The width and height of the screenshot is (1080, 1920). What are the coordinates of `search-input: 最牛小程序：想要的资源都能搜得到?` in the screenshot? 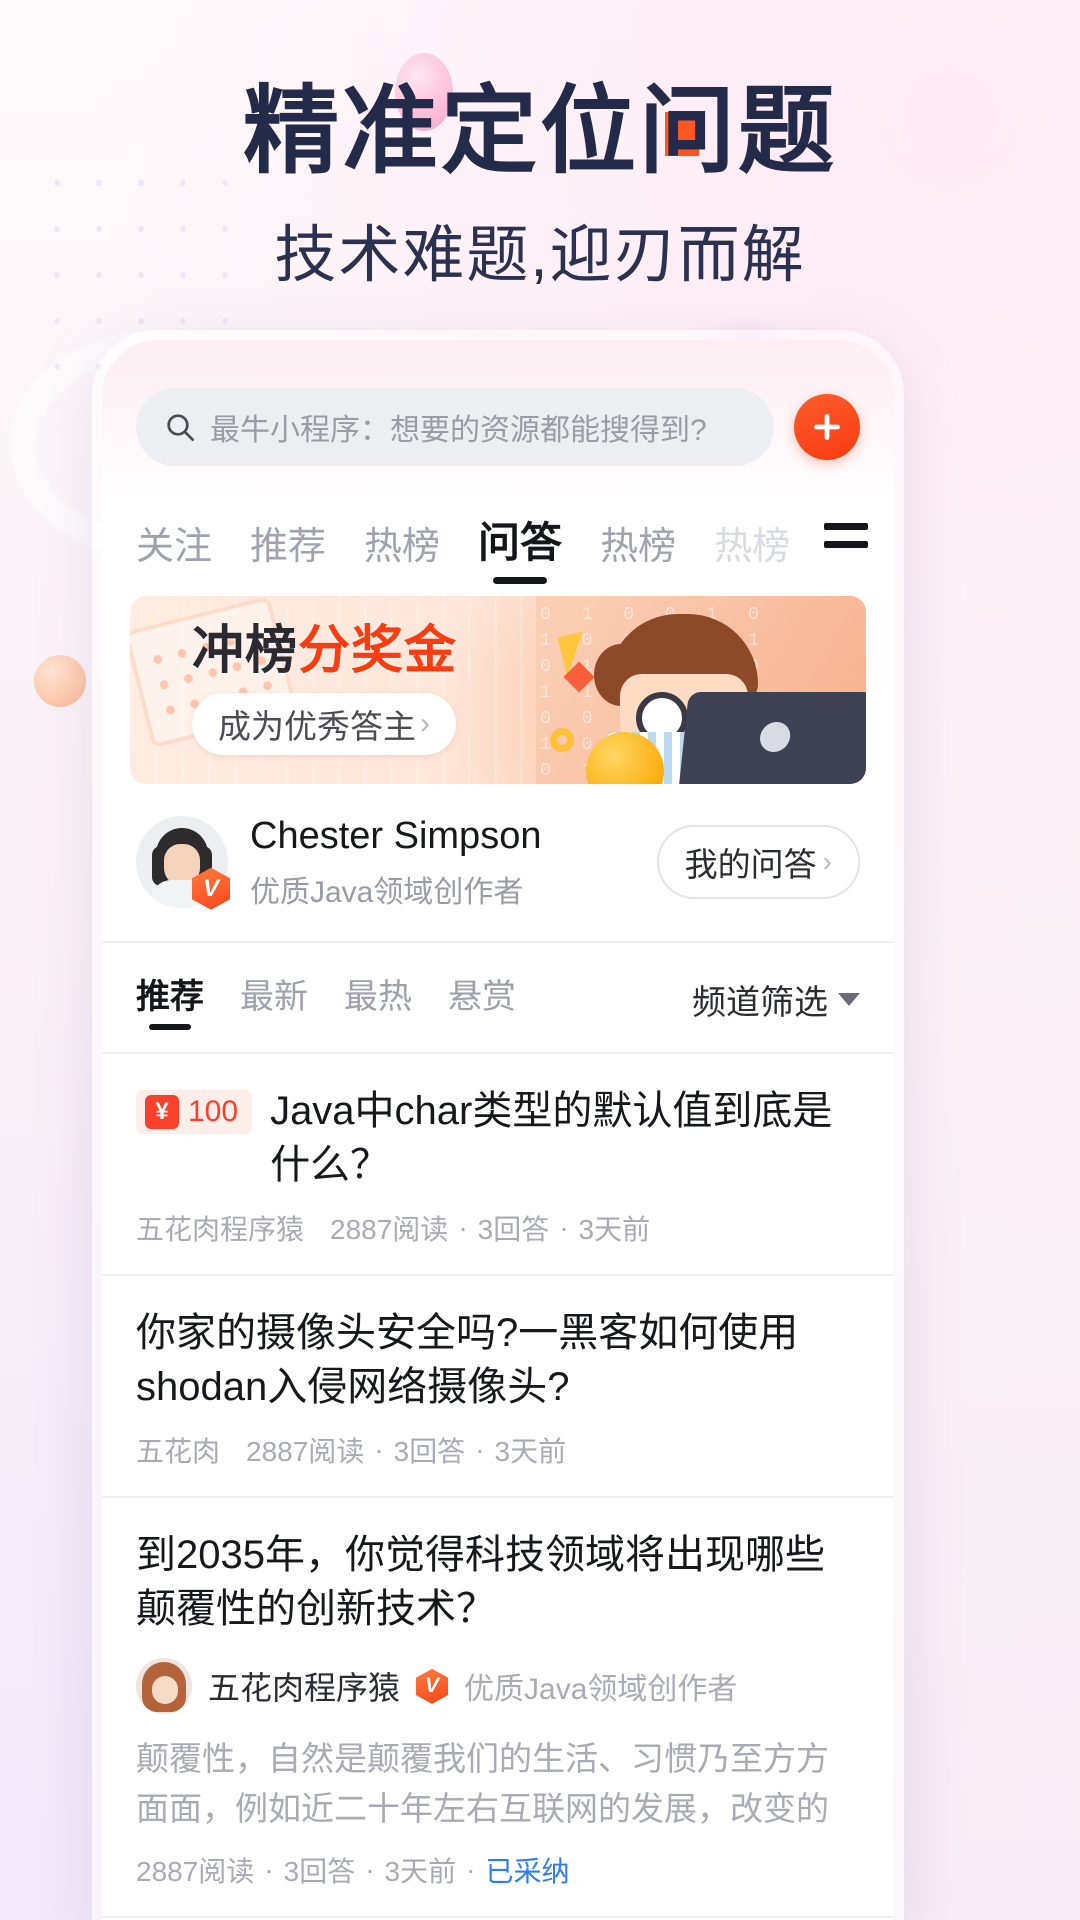 It's located at (455, 427).